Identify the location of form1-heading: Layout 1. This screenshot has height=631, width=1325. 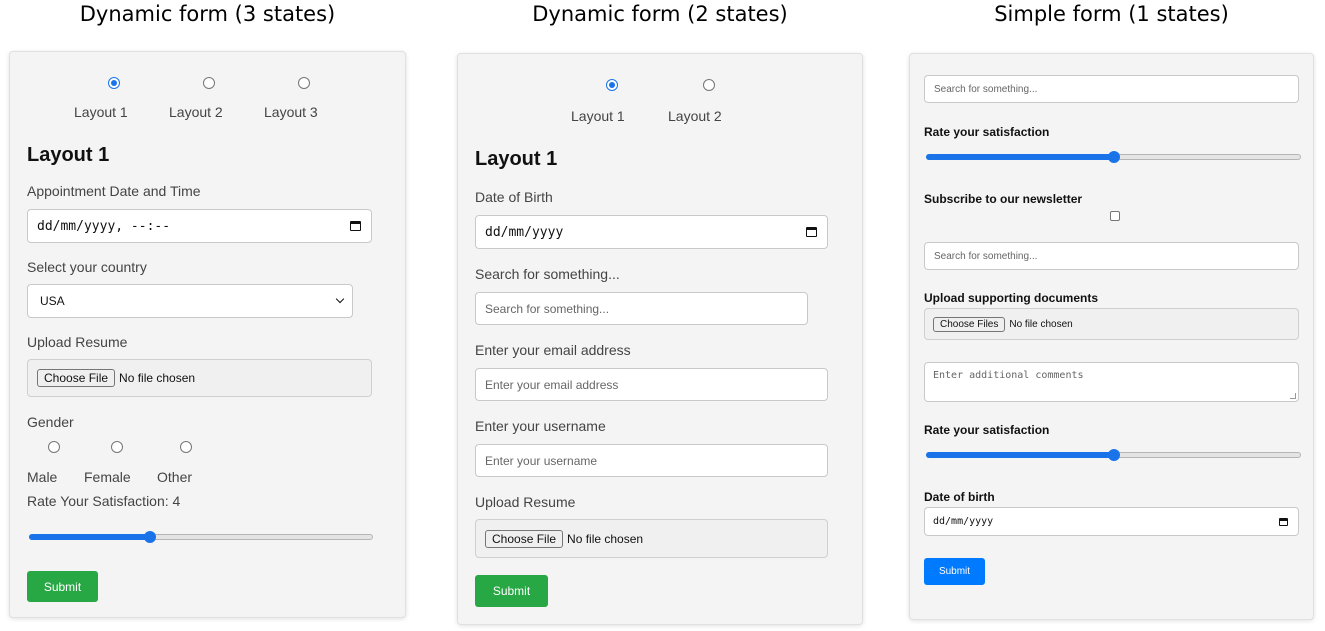
(68, 155).